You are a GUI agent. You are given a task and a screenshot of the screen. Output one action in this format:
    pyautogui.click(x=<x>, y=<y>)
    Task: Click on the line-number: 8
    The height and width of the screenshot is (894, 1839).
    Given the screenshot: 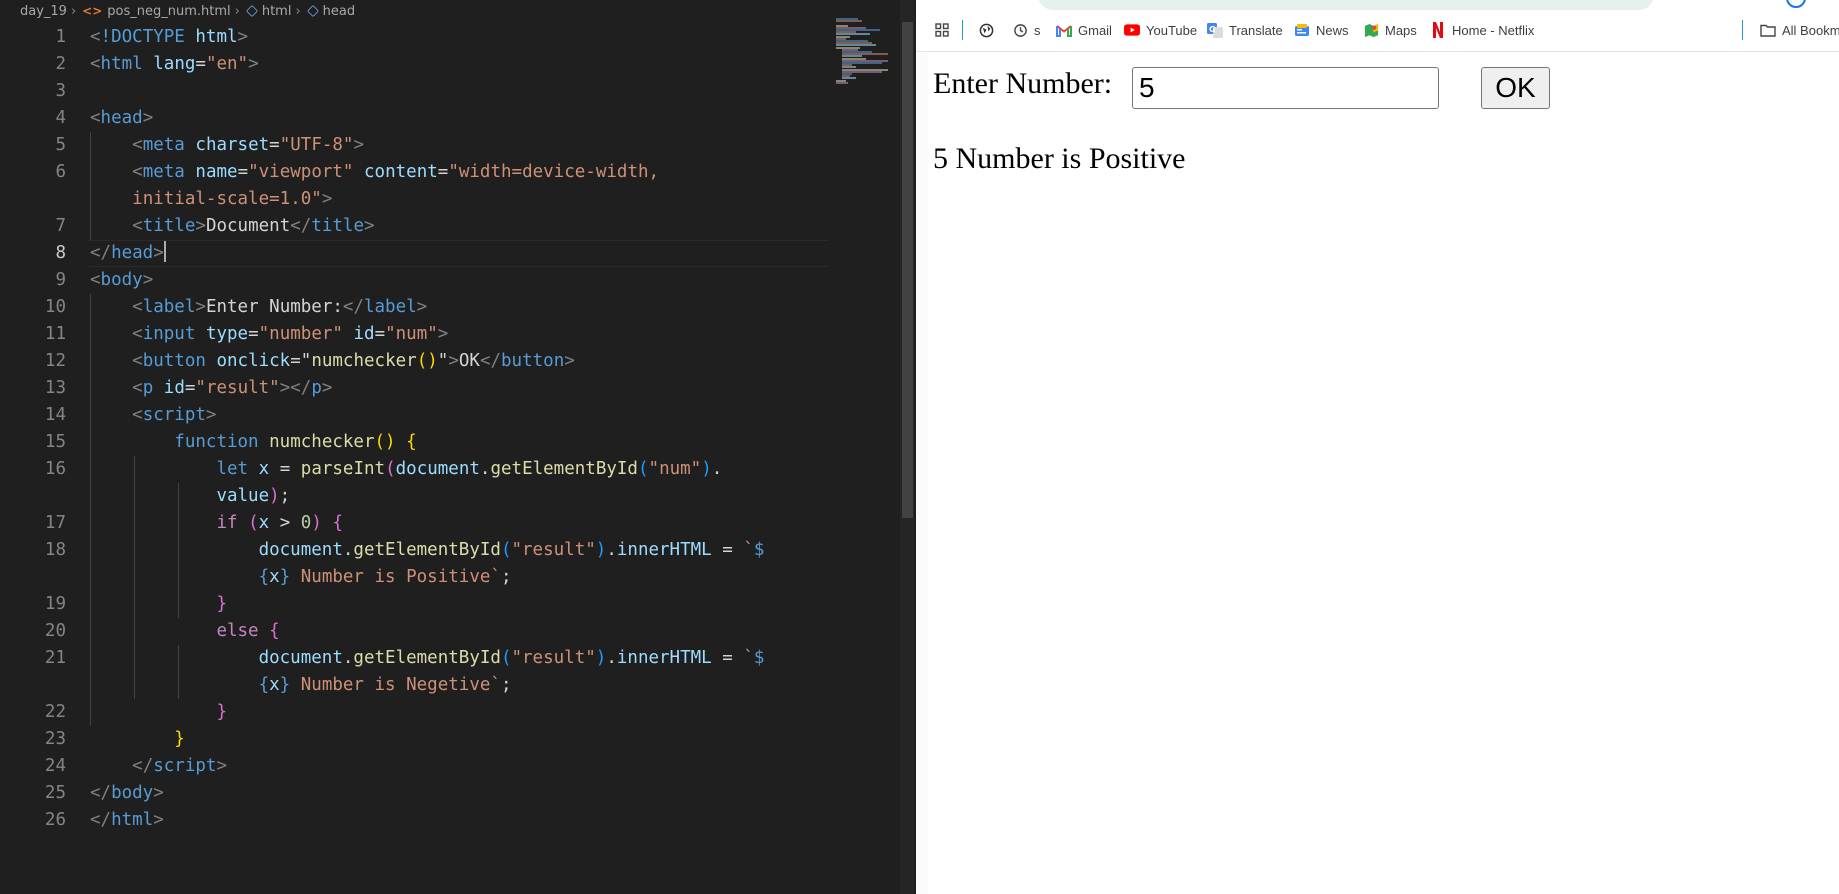 What is the action you would take?
    pyautogui.click(x=60, y=253)
    